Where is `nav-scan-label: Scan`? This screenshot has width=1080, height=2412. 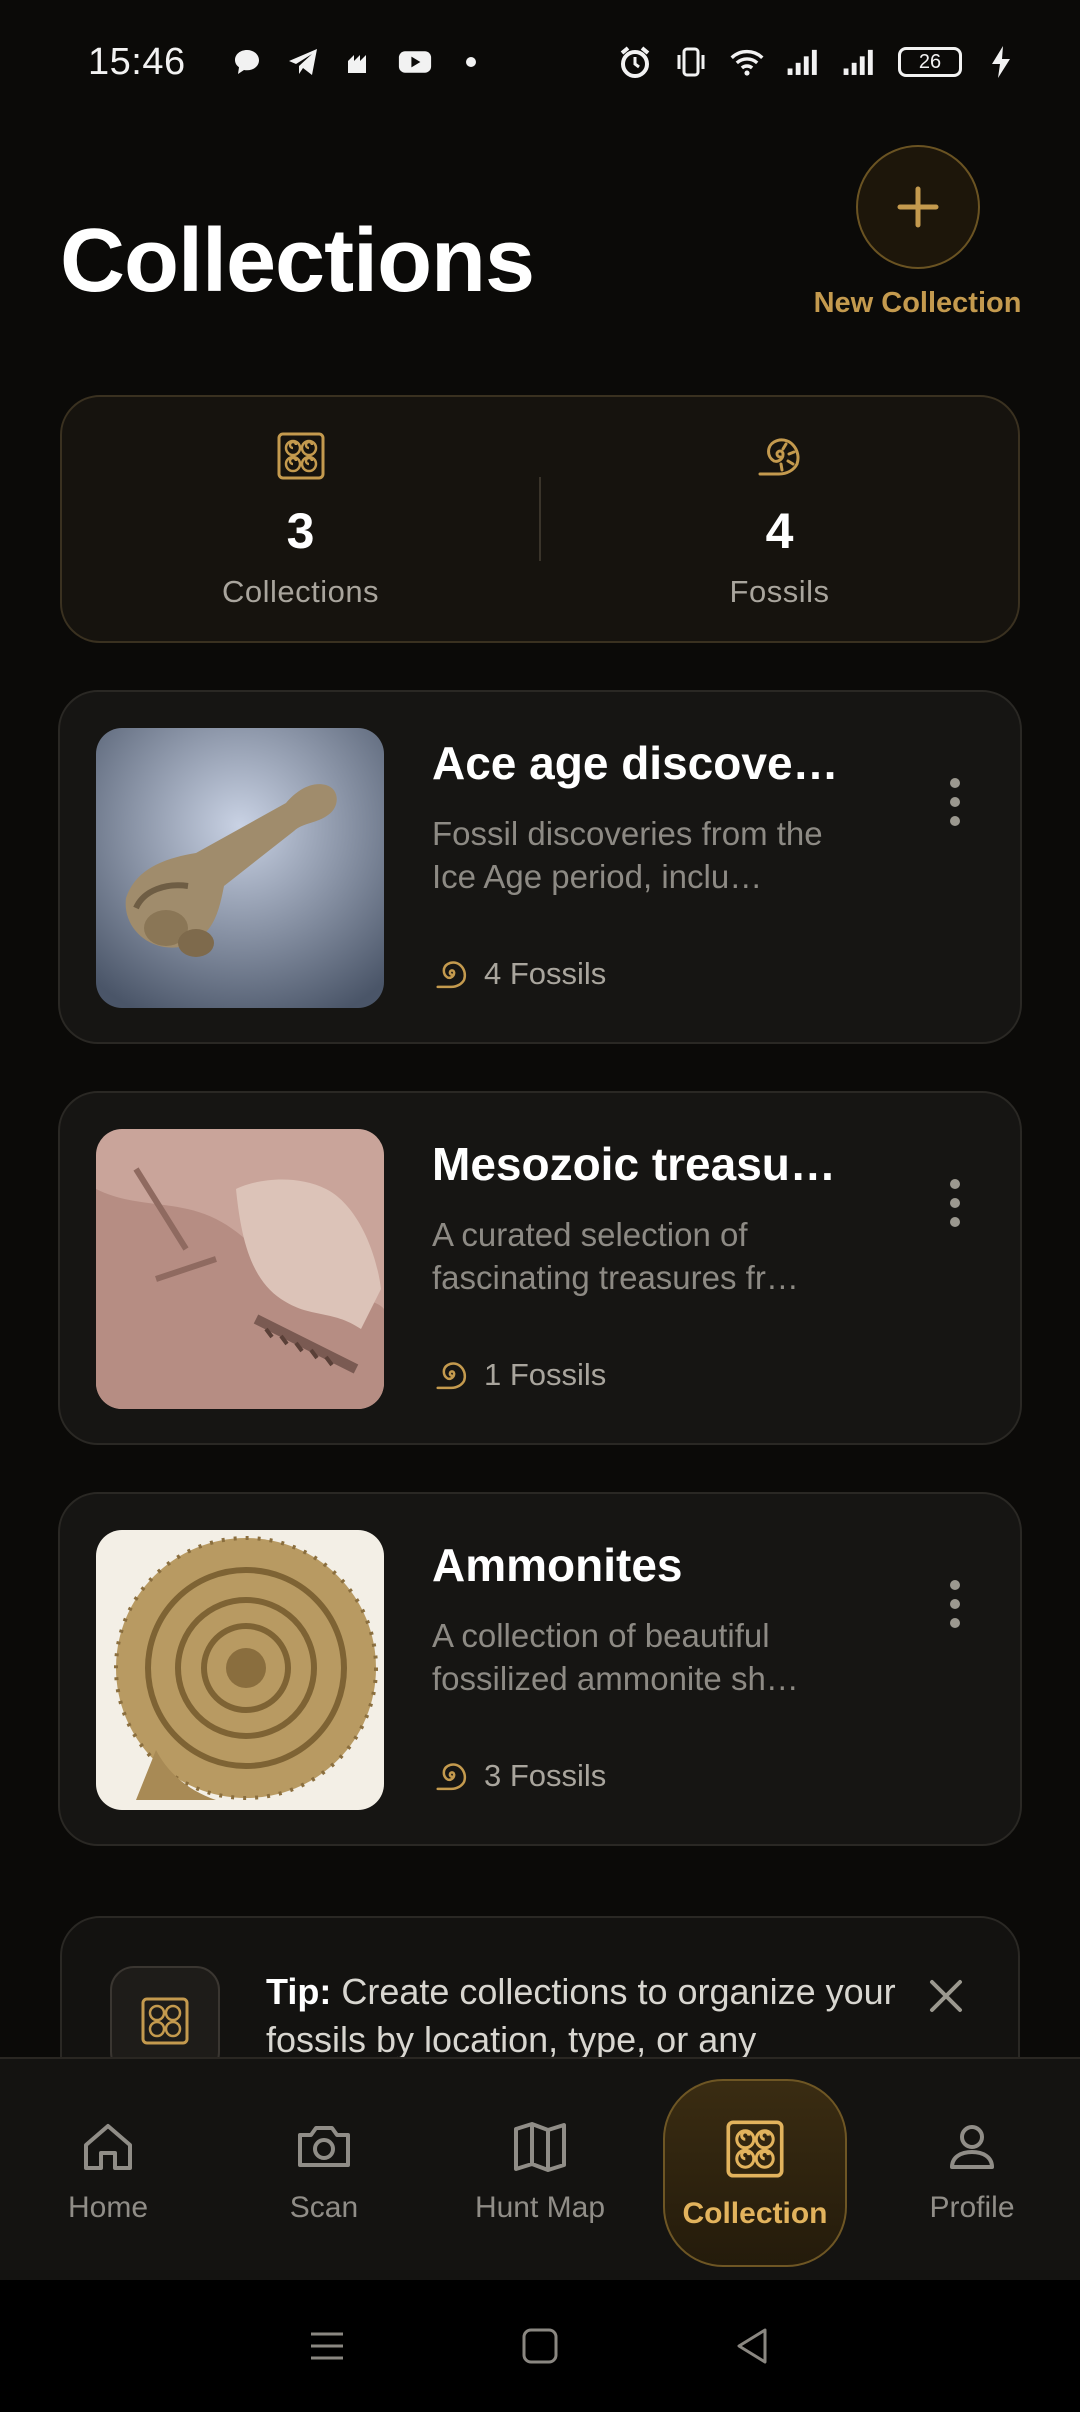 nav-scan-label: Scan is located at coordinates (324, 2208).